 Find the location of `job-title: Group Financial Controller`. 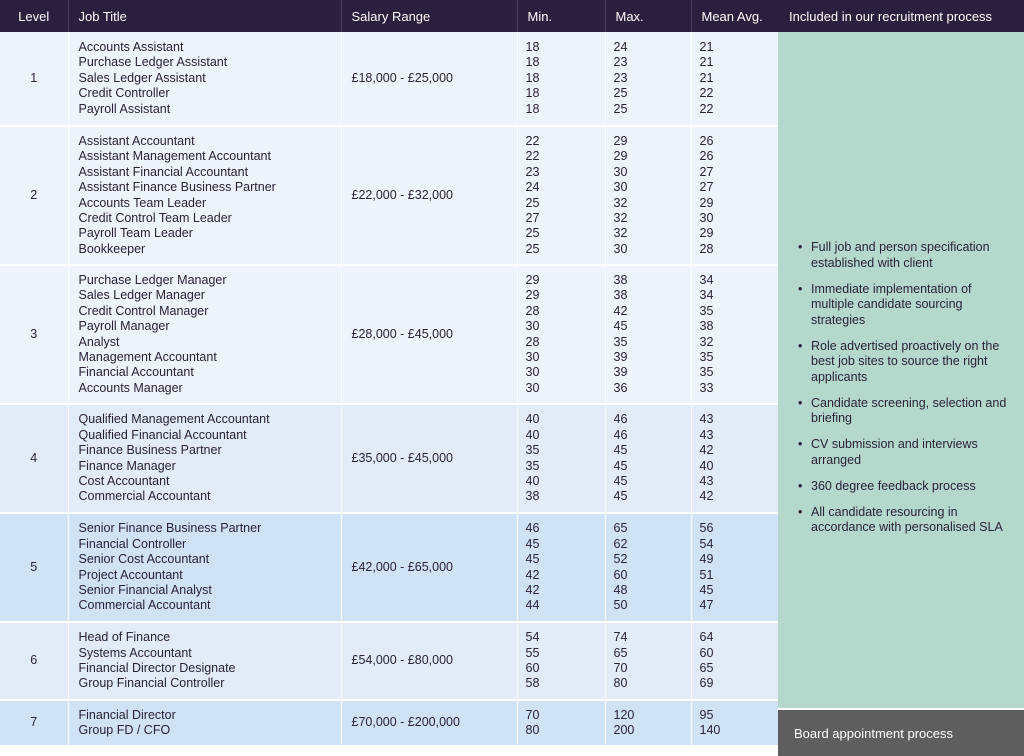

job-title: Group Financial Controller is located at coordinates (151, 683).